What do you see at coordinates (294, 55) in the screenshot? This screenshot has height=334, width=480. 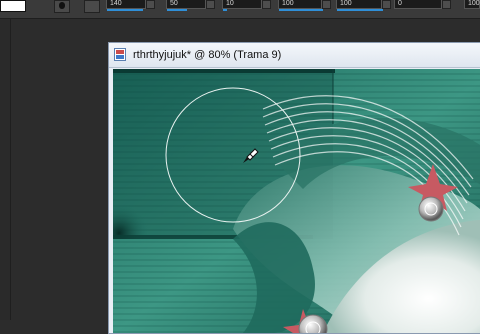 I see `document-titlebar: rthrthyjujuk* @ 80% (Trama 9)` at bounding box center [294, 55].